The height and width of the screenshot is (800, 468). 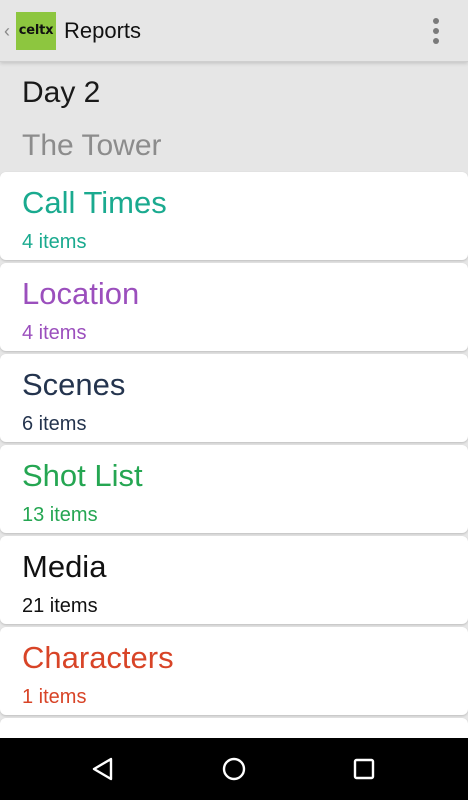 What do you see at coordinates (234, 31) in the screenshot?
I see `app-bar: ‹ celtx Reports` at bounding box center [234, 31].